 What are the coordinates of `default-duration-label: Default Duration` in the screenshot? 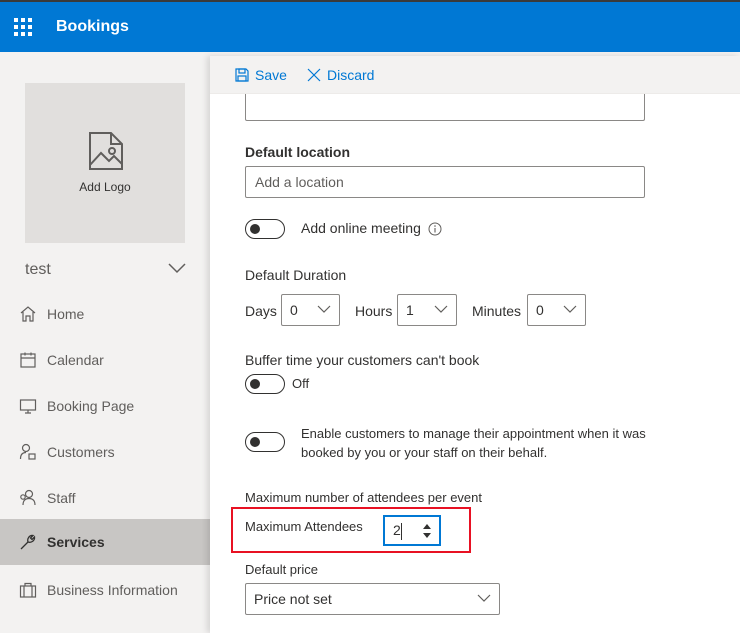 It's located at (296, 275).